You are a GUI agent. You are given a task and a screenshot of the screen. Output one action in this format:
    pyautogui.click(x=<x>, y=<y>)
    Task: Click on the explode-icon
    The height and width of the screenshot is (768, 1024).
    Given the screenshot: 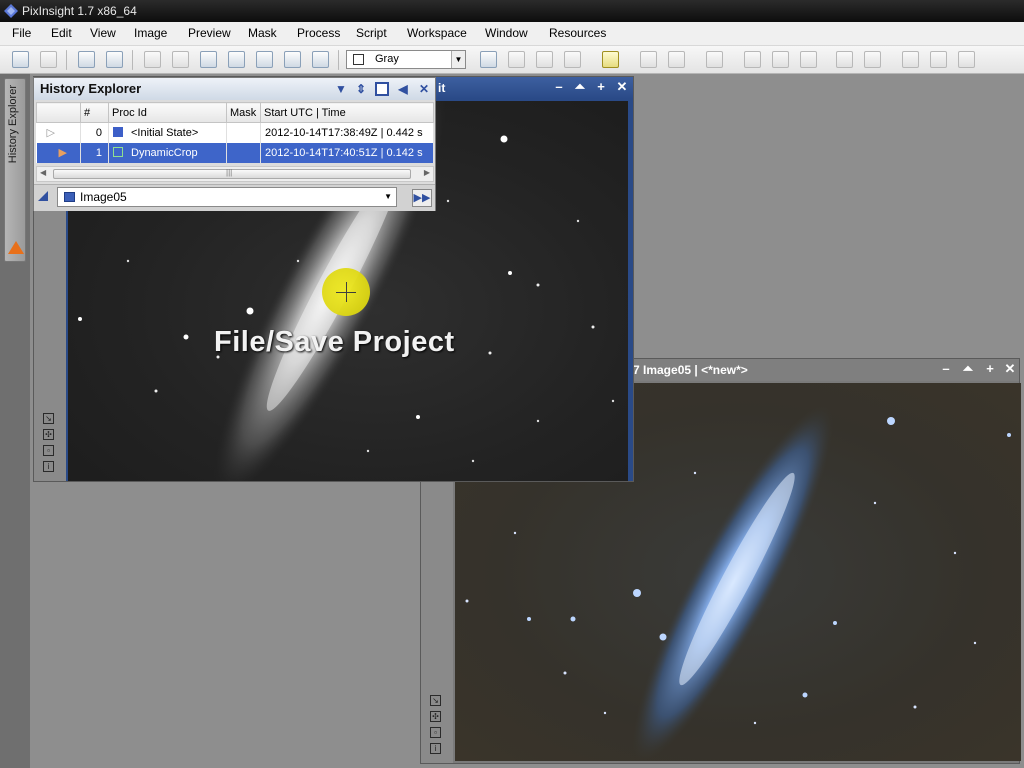 What is the action you would take?
    pyautogui.click(x=752, y=59)
    